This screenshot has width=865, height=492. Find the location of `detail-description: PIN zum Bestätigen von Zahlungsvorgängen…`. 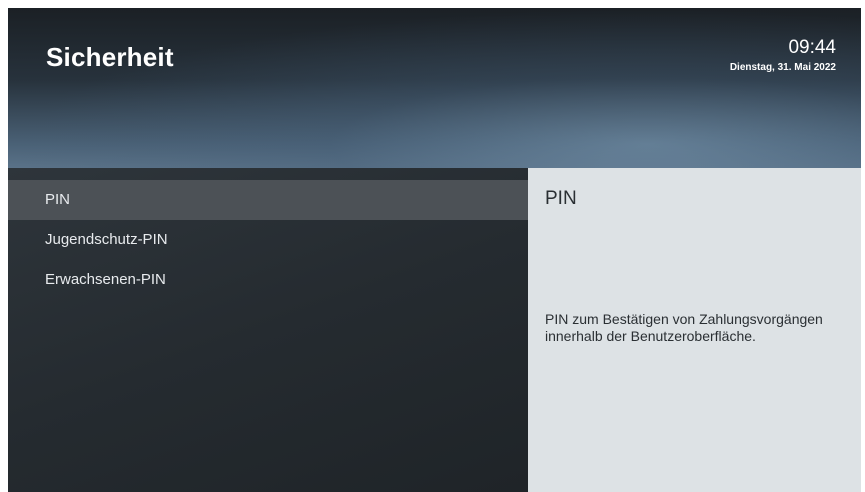

detail-description: PIN zum Bestätigen von Zahlungsvorgängen… is located at coordinates (684, 327).